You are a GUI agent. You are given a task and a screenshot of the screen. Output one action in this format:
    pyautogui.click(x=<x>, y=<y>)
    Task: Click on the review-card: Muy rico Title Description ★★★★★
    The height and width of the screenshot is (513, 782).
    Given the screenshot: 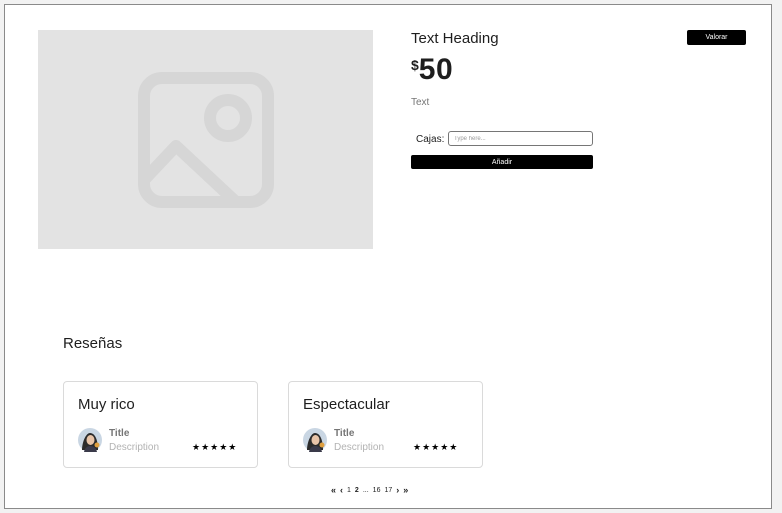 What is the action you would take?
    pyautogui.click(x=160, y=424)
    